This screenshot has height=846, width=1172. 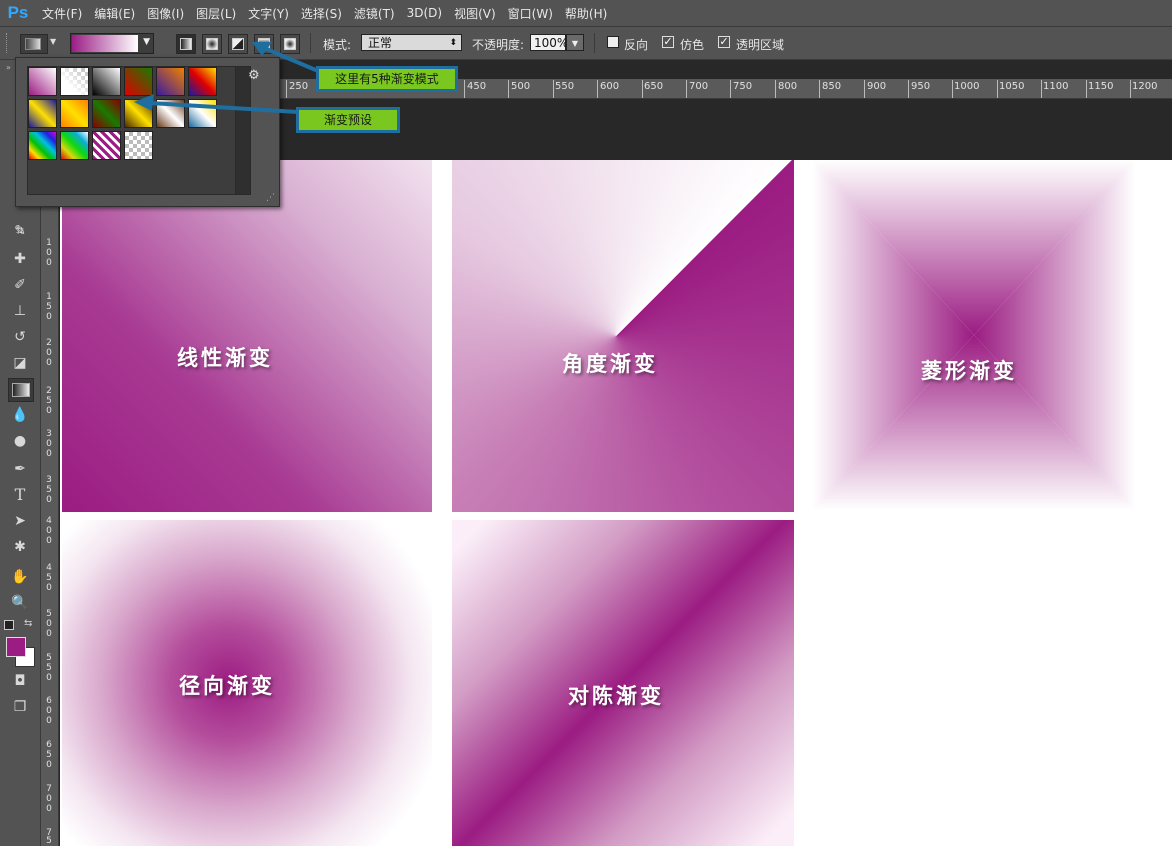 What do you see at coordinates (226, 78) in the screenshot?
I see `annotation-arrows` at bounding box center [226, 78].